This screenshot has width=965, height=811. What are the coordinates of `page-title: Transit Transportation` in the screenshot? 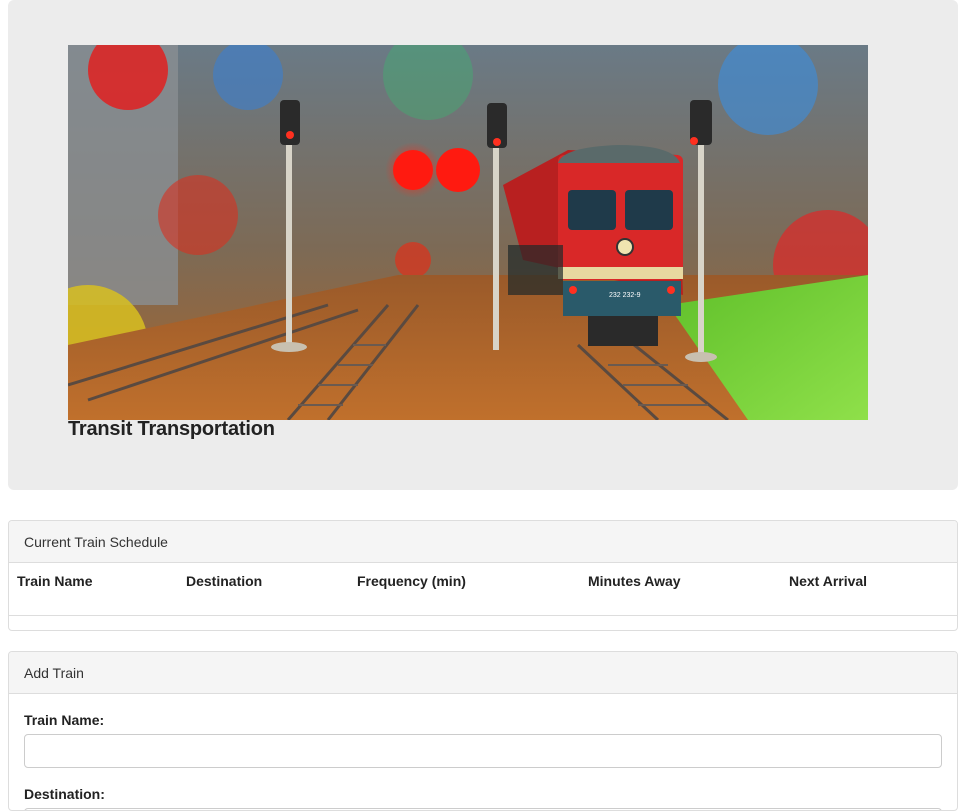 It's located at (171, 429).